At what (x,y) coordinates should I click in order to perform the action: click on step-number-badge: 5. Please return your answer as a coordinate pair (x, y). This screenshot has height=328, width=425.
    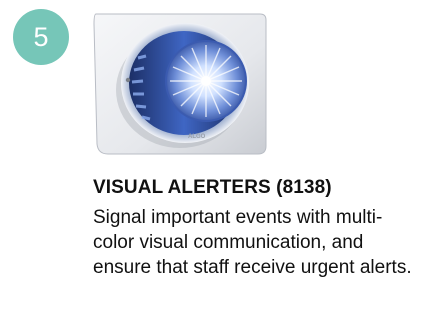
    Looking at the image, I should click on (41, 37).